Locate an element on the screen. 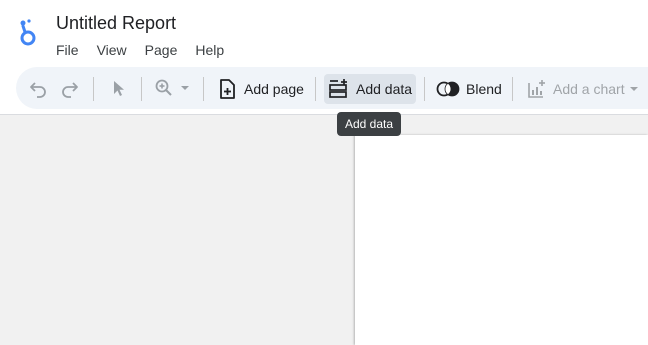 This screenshot has height=345, width=648. add-page-label: Add page is located at coordinates (274, 89).